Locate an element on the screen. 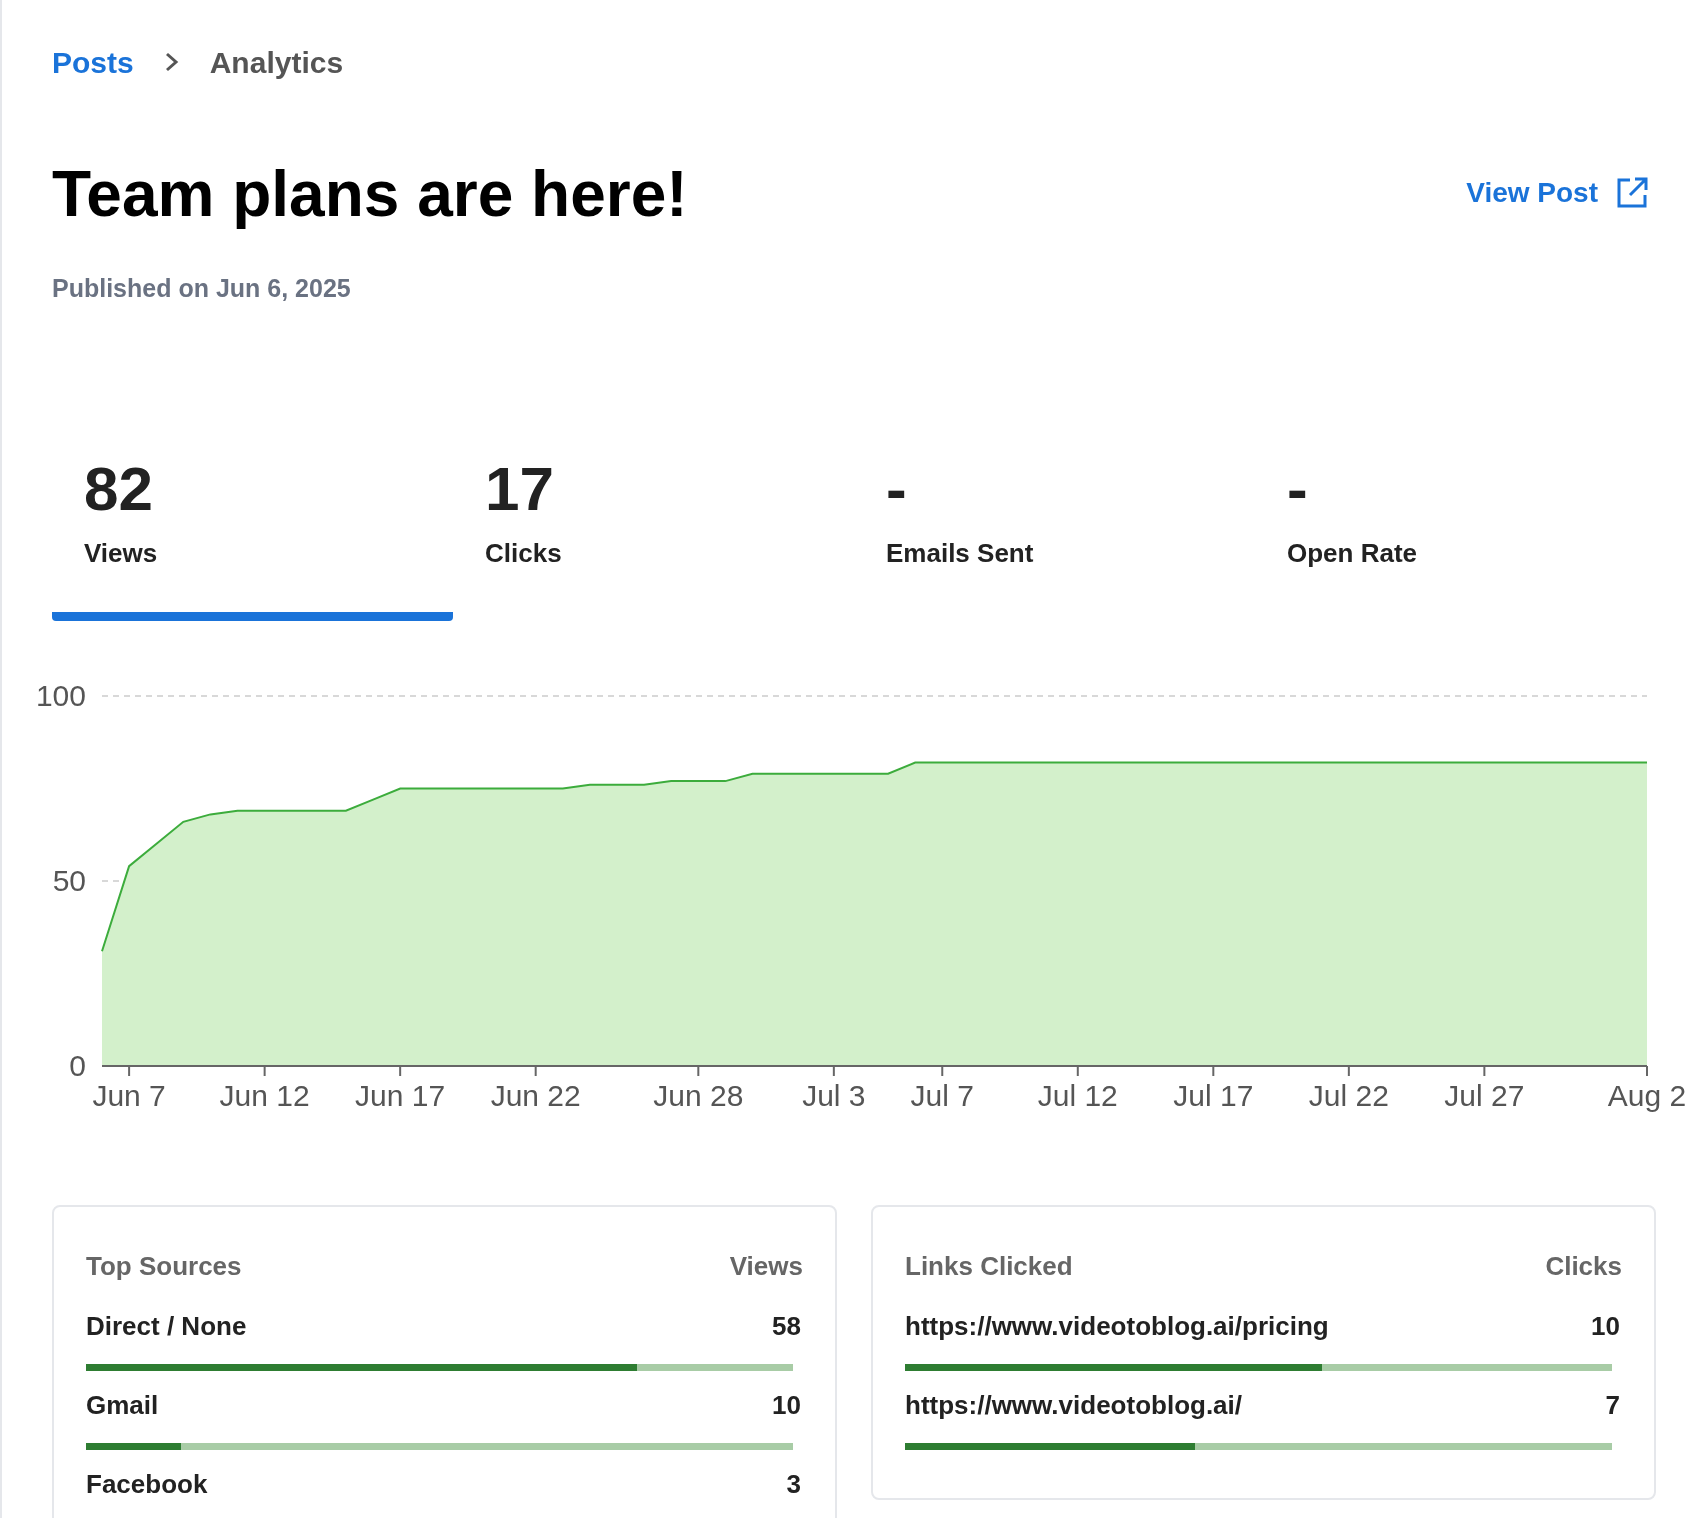  stat-label: Open Rate is located at coordinates (1353, 553).